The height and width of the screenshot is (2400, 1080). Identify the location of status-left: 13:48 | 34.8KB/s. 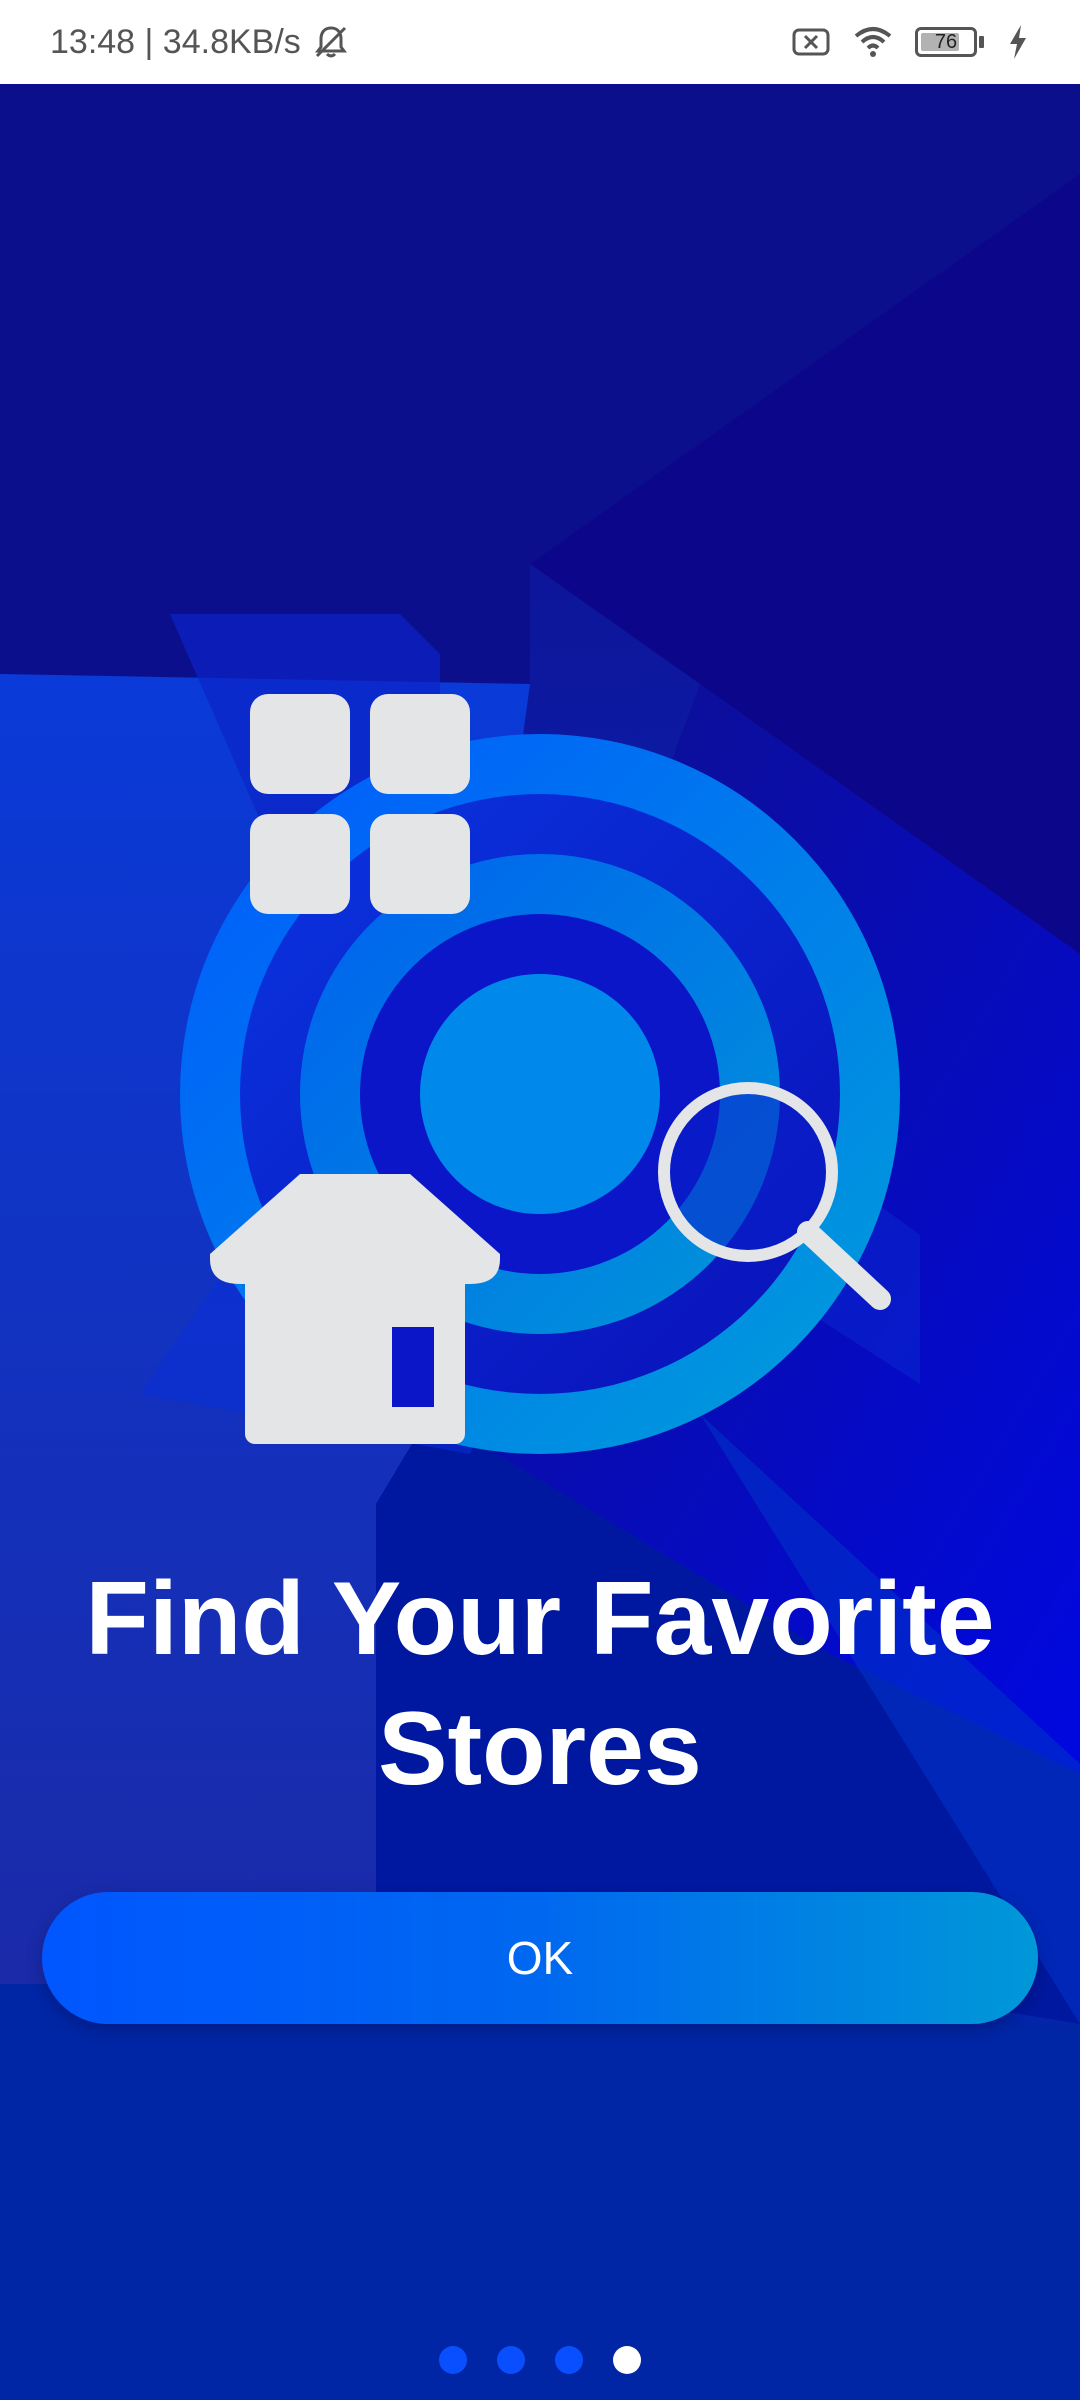
(200, 42).